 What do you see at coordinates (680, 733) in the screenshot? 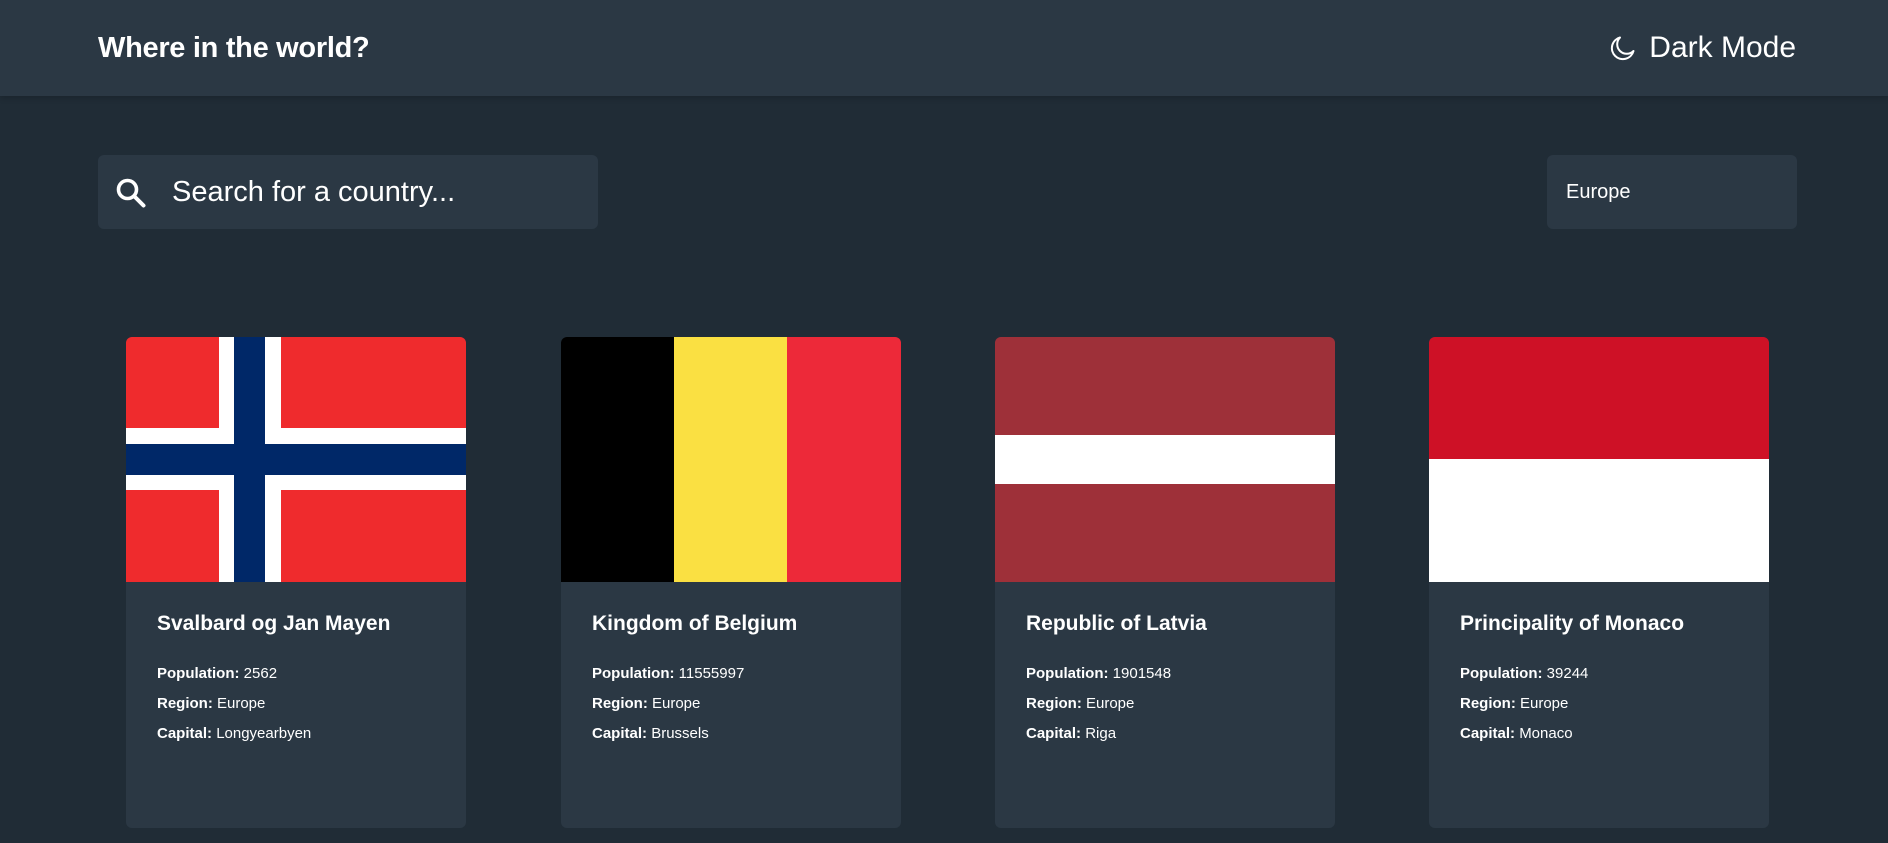
I see `capital-value: Brussels` at bounding box center [680, 733].